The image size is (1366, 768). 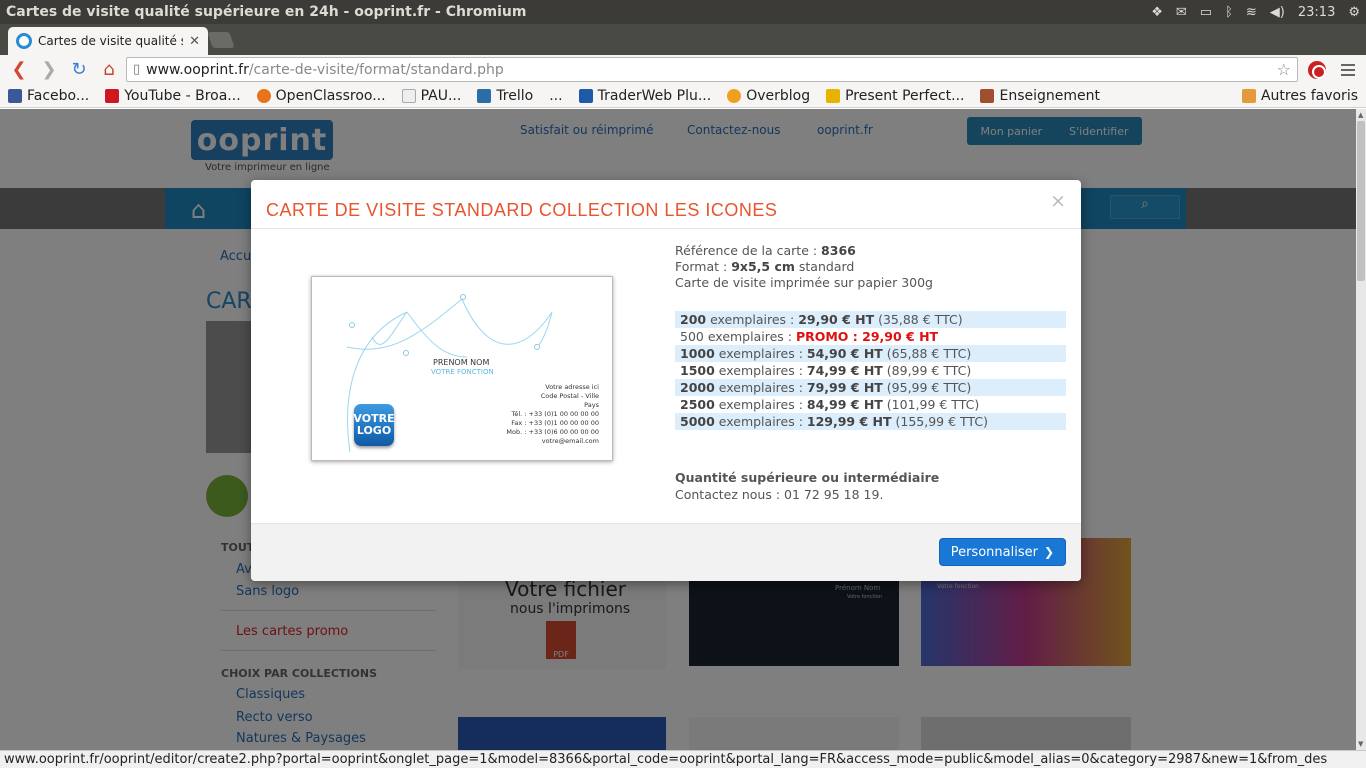 What do you see at coordinates (1048, 552) in the screenshot?
I see `chevron-right-icon: ❯` at bounding box center [1048, 552].